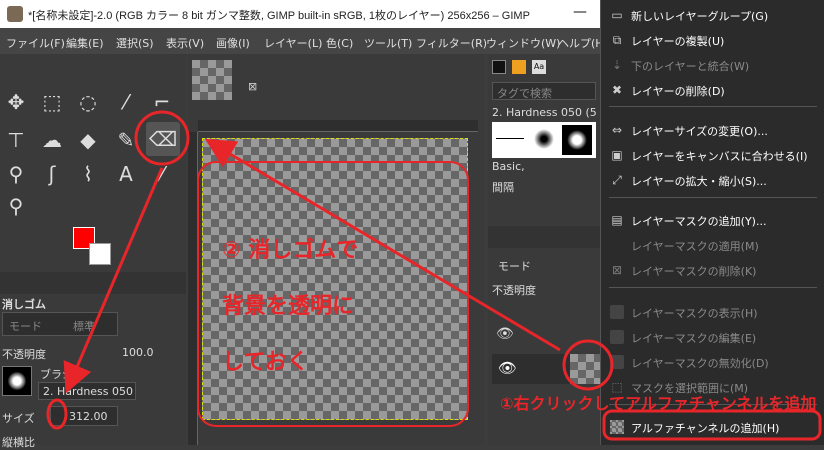  I want to click on layer-thumb-highlight-circle, so click(588, 365).